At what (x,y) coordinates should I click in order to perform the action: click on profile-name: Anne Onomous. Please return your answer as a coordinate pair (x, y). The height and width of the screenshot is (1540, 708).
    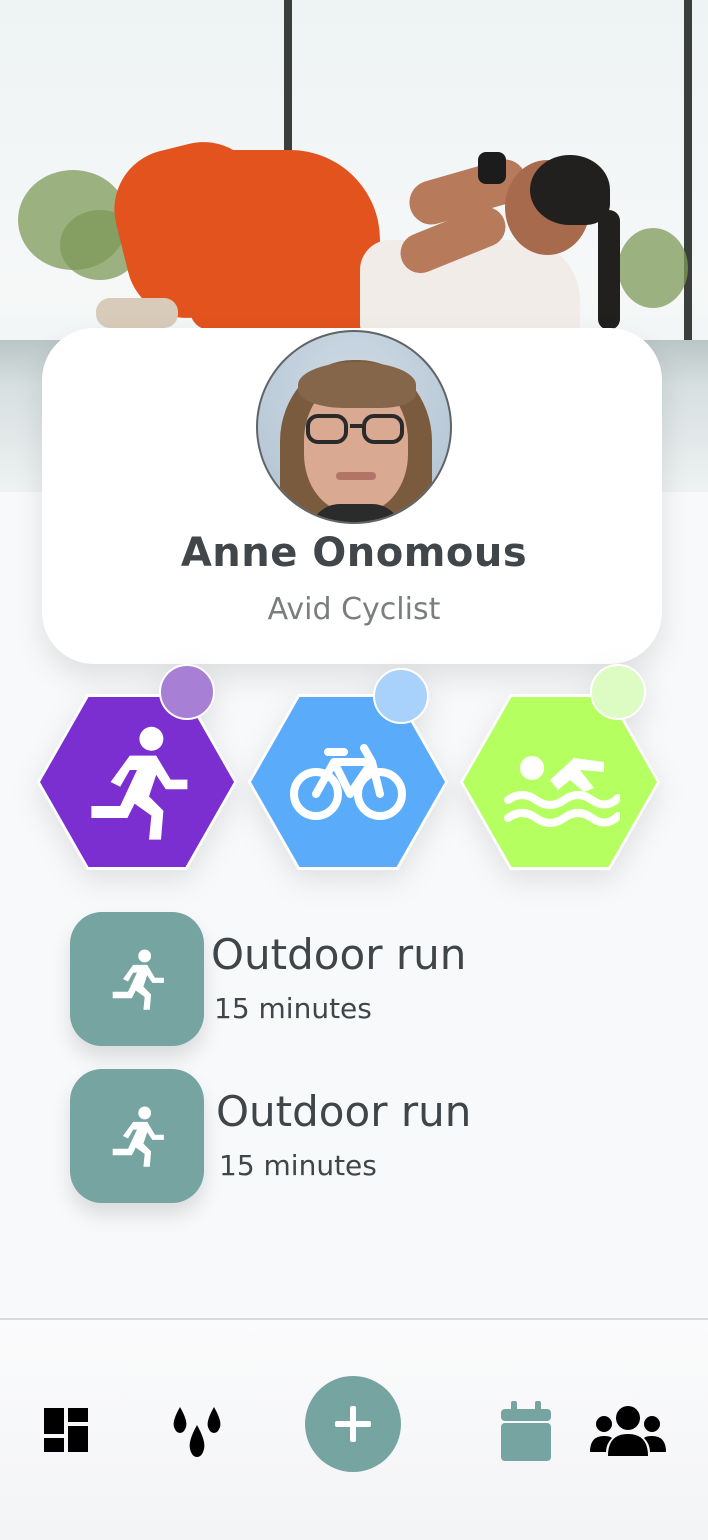
    Looking at the image, I should click on (354, 553).